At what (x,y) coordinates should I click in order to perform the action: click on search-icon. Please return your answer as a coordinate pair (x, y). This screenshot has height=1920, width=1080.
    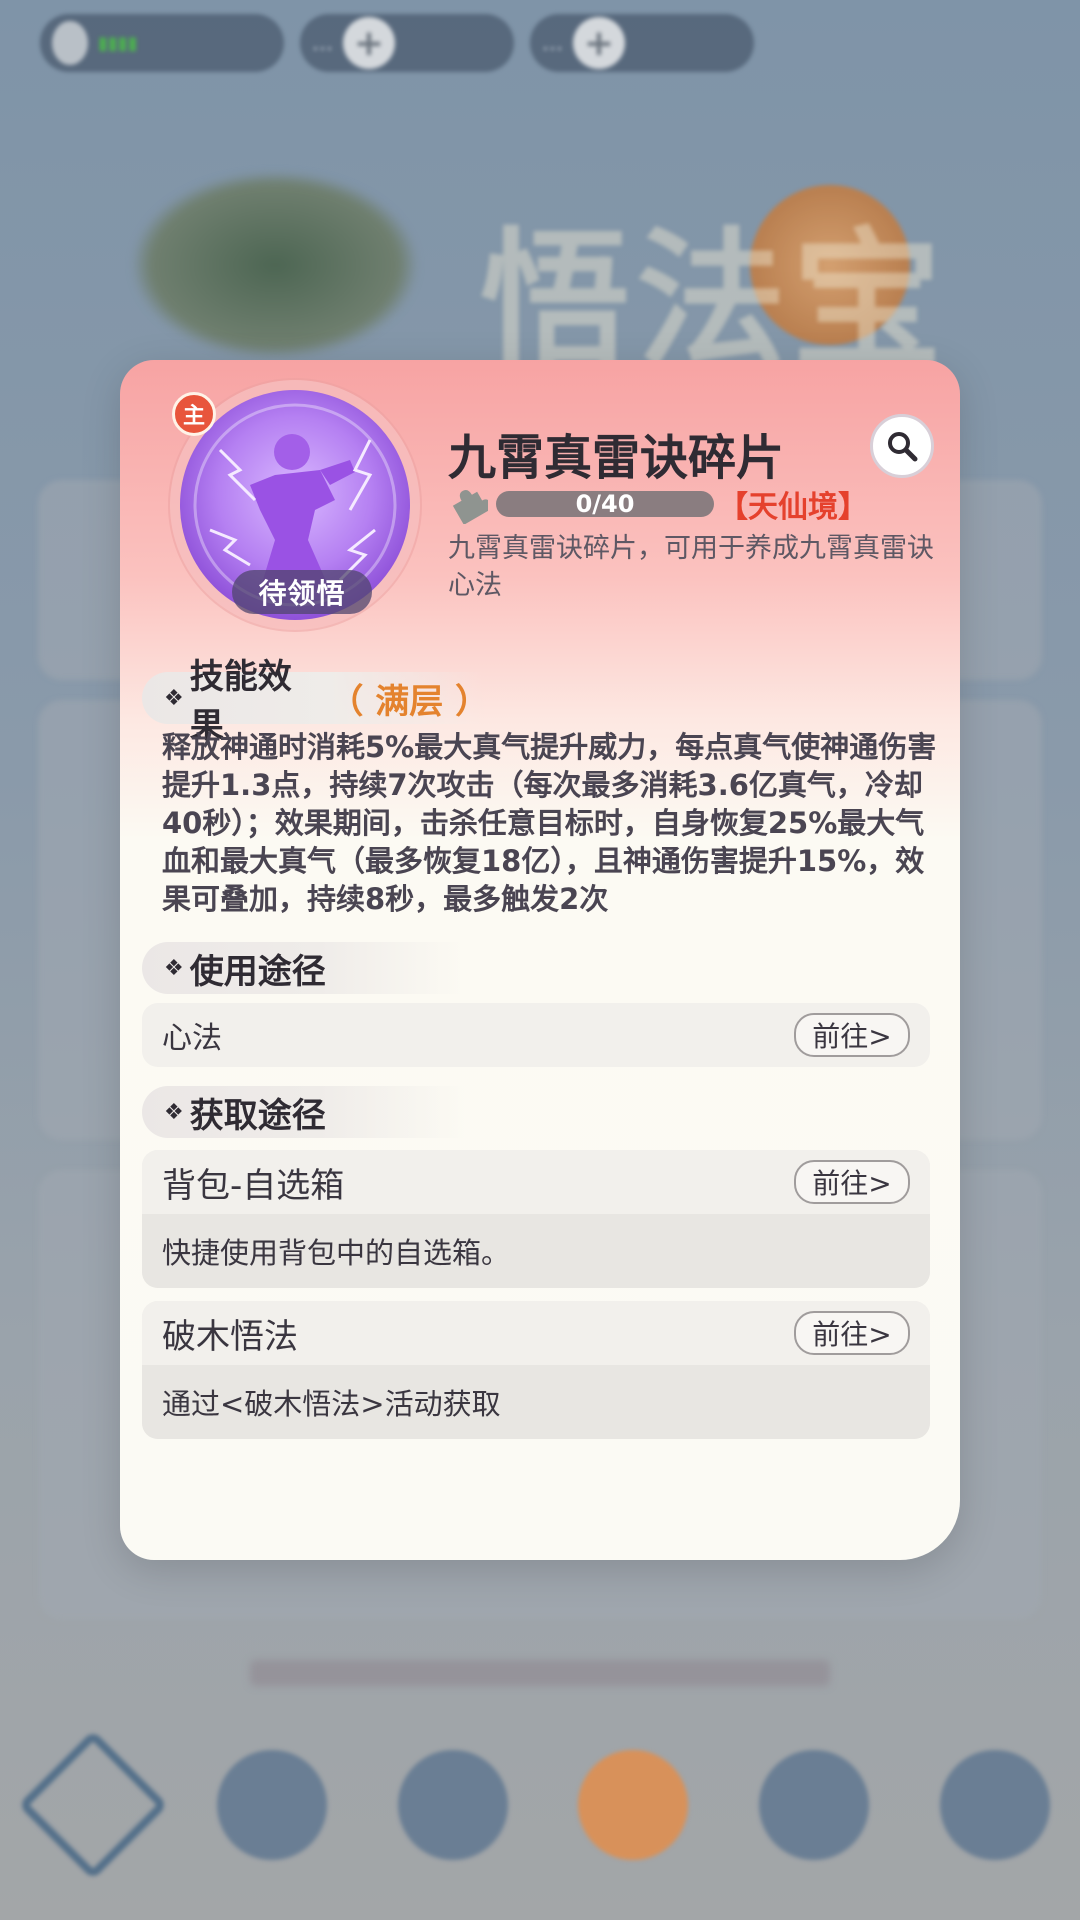
    Looking at the image, I should click on (903, 447).